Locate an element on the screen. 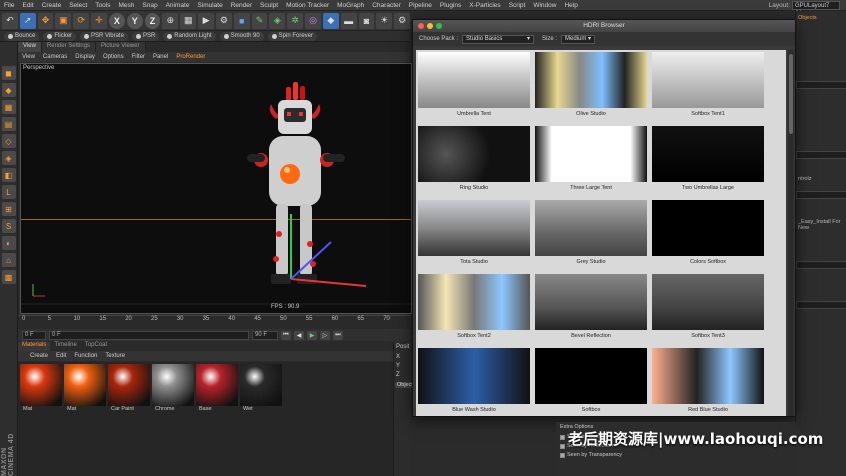  camera-icon: ◙ is located at coordinates (366, 20).